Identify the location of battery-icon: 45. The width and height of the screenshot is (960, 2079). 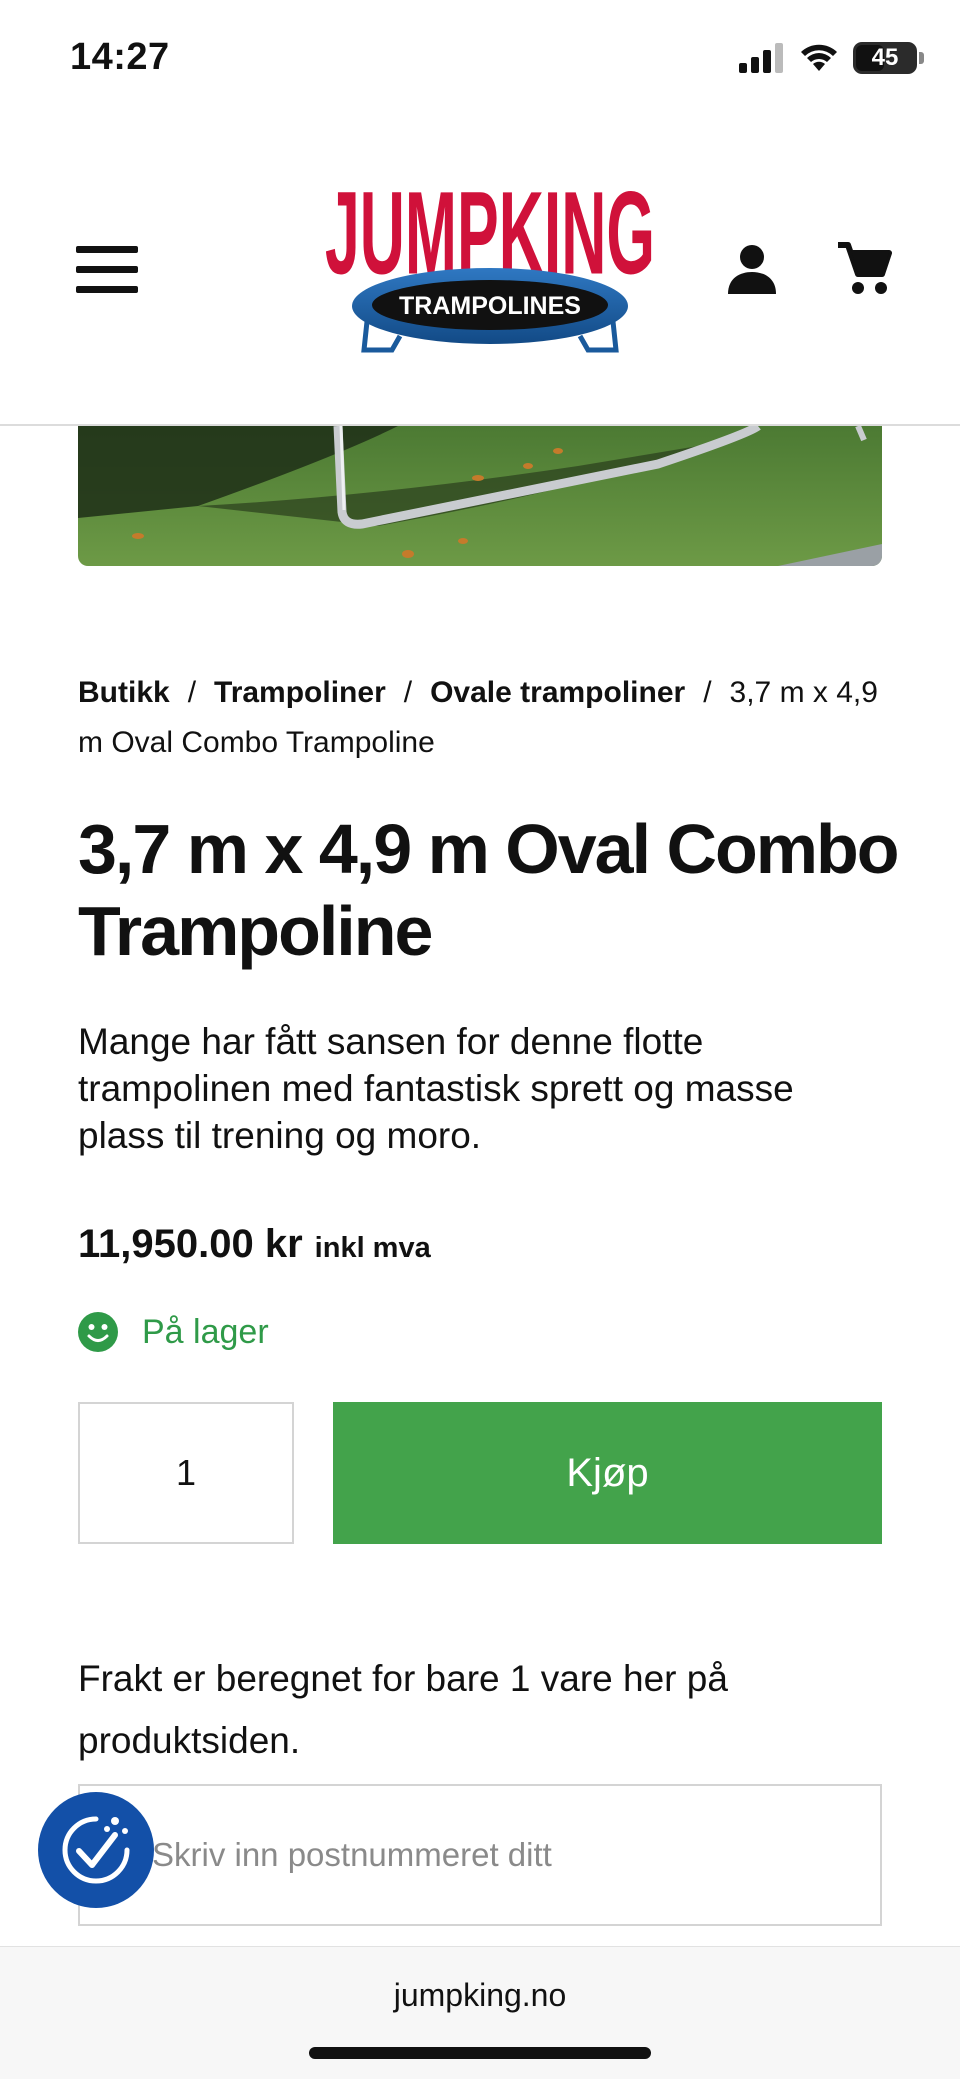
(885, 58).